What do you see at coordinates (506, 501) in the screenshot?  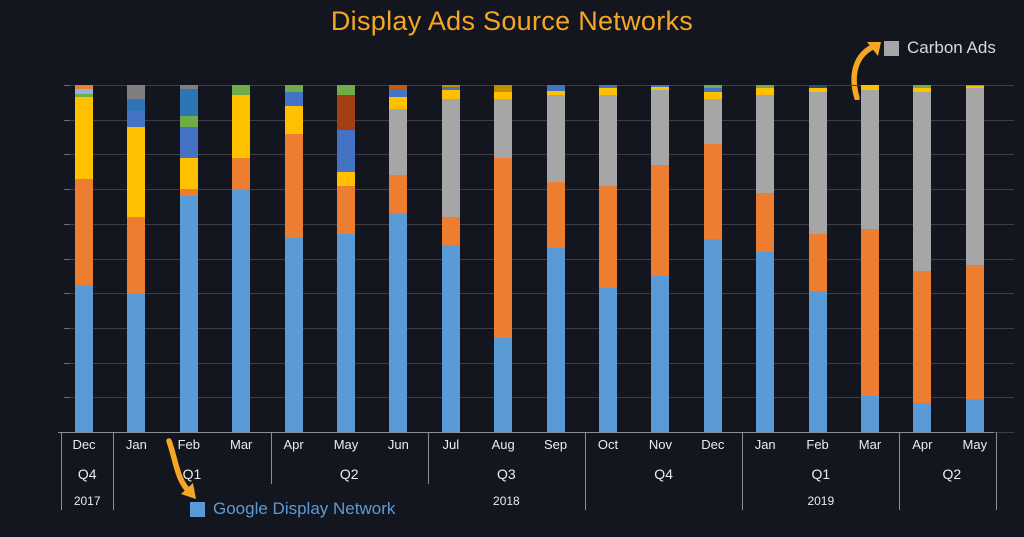 I see `x-axis-year-label: 2018` at bounding box center [506, 501].